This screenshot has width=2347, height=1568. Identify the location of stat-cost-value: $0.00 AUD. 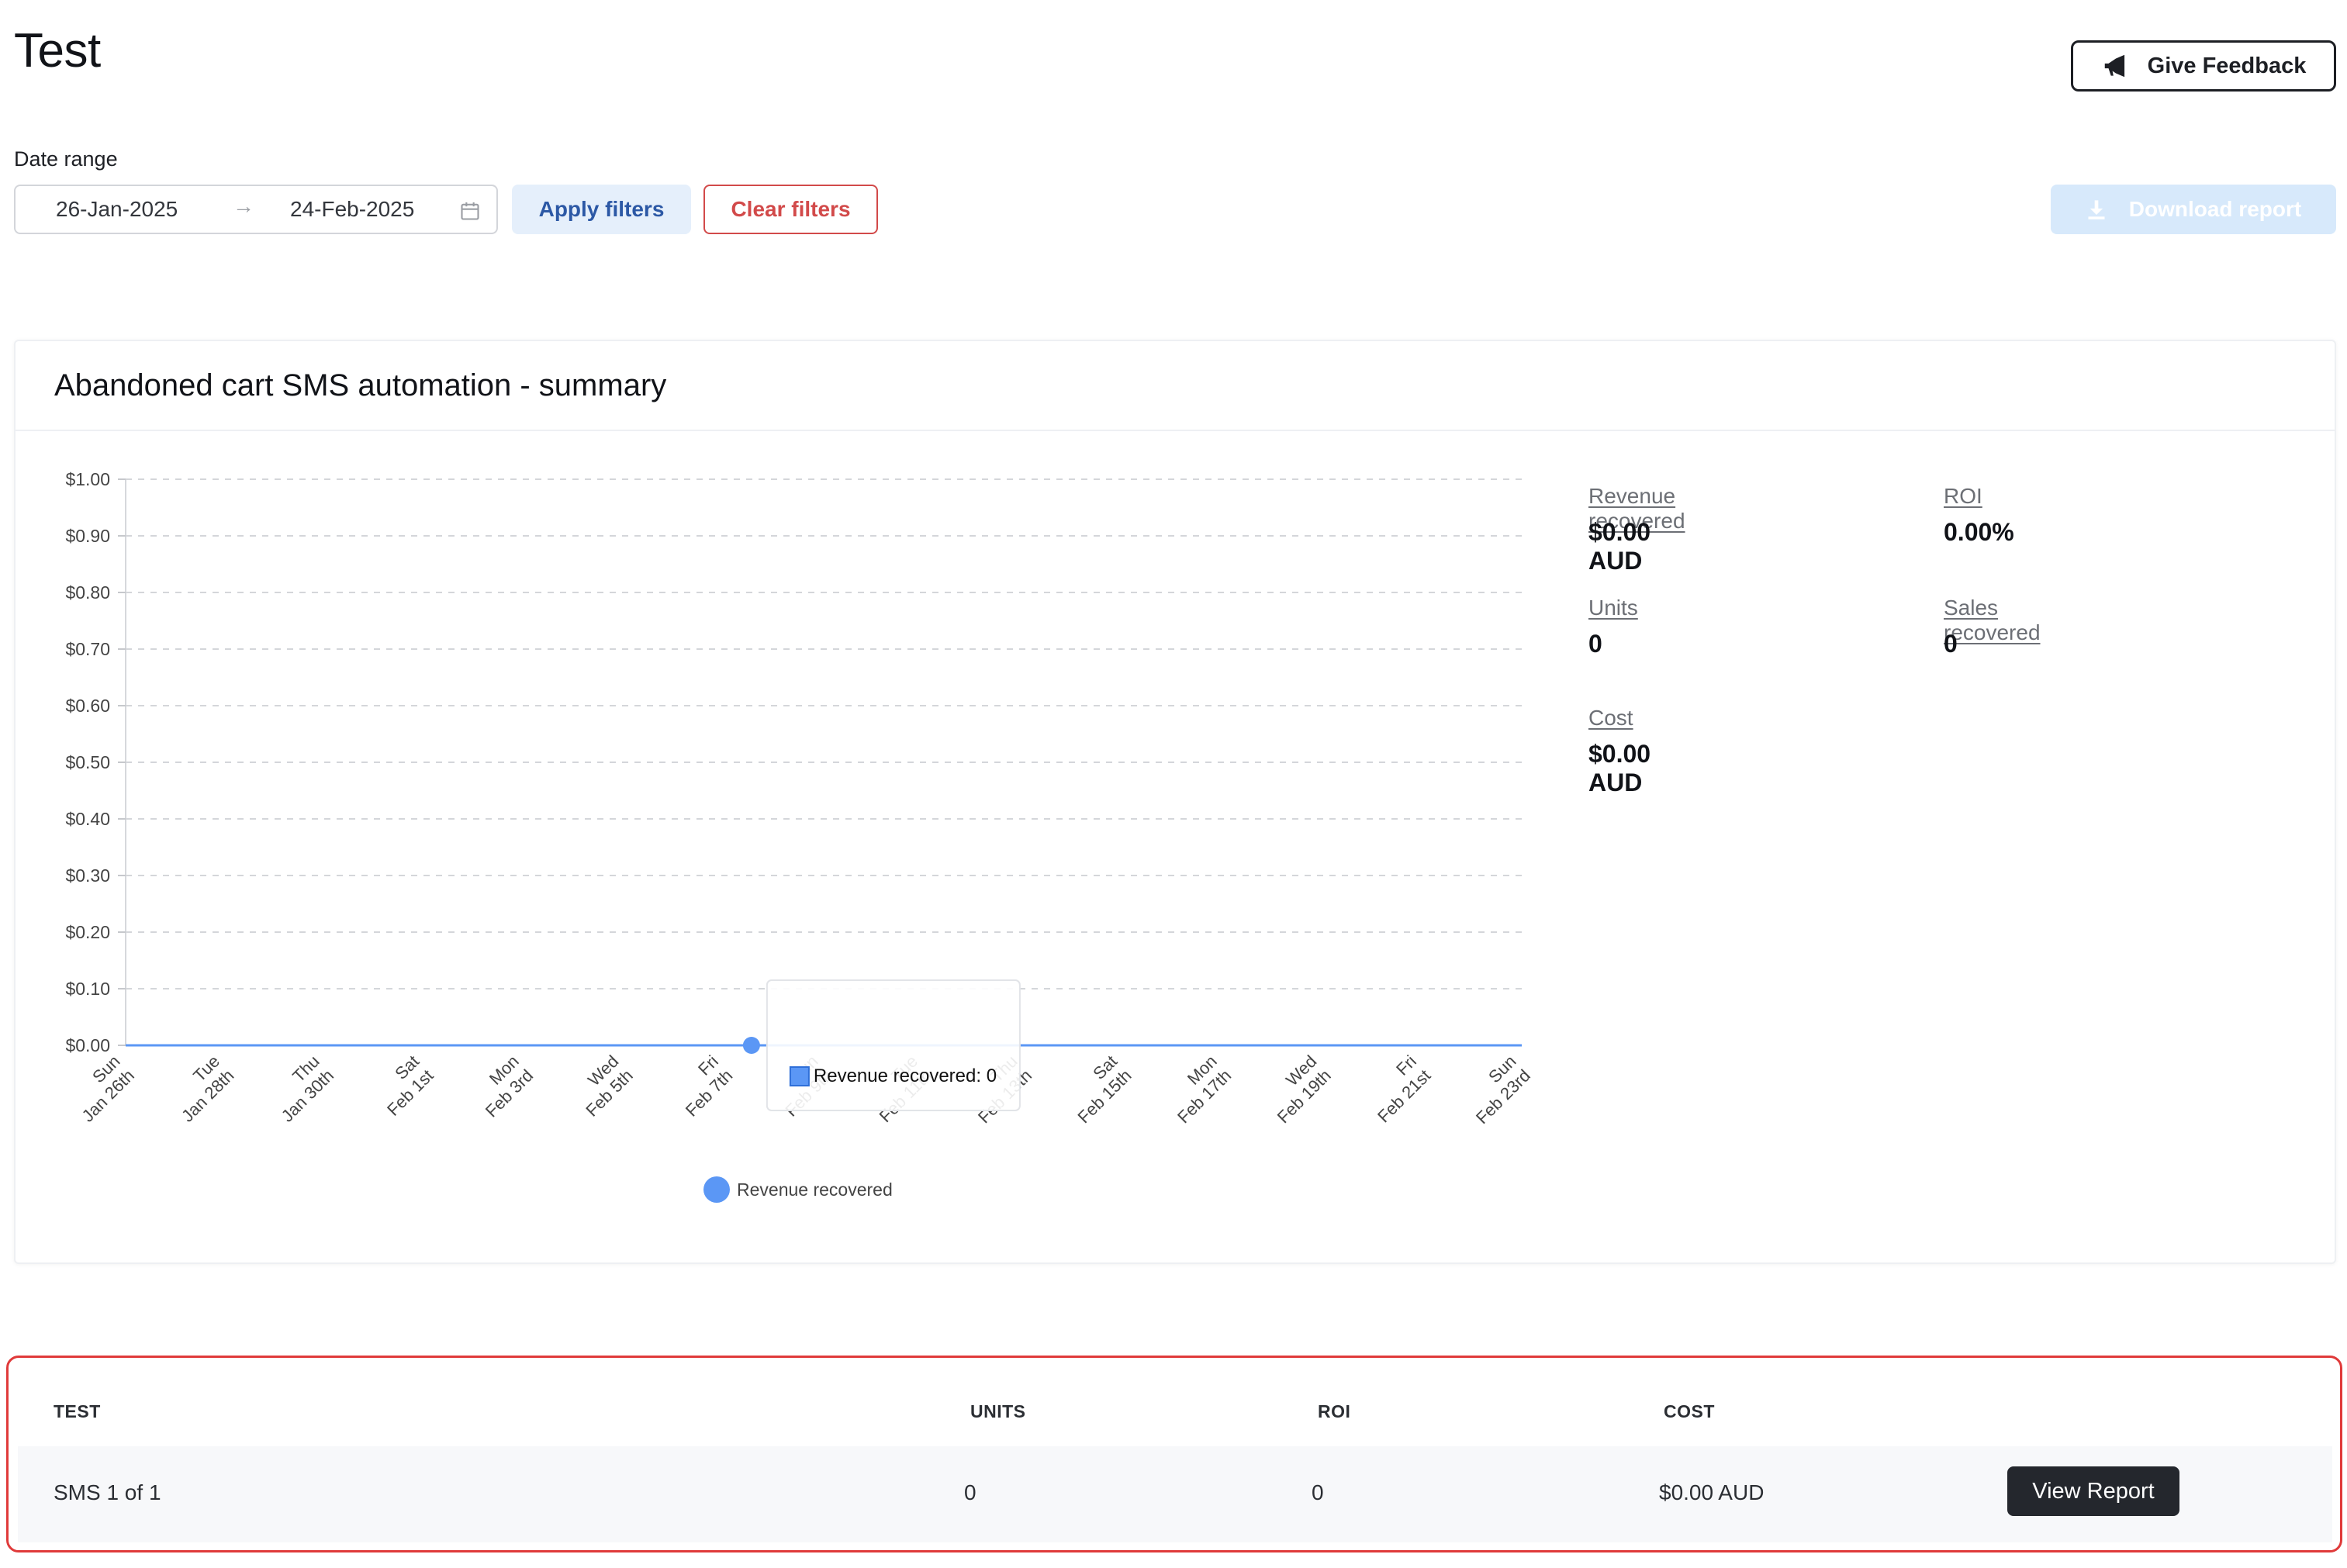
(1620, 768).